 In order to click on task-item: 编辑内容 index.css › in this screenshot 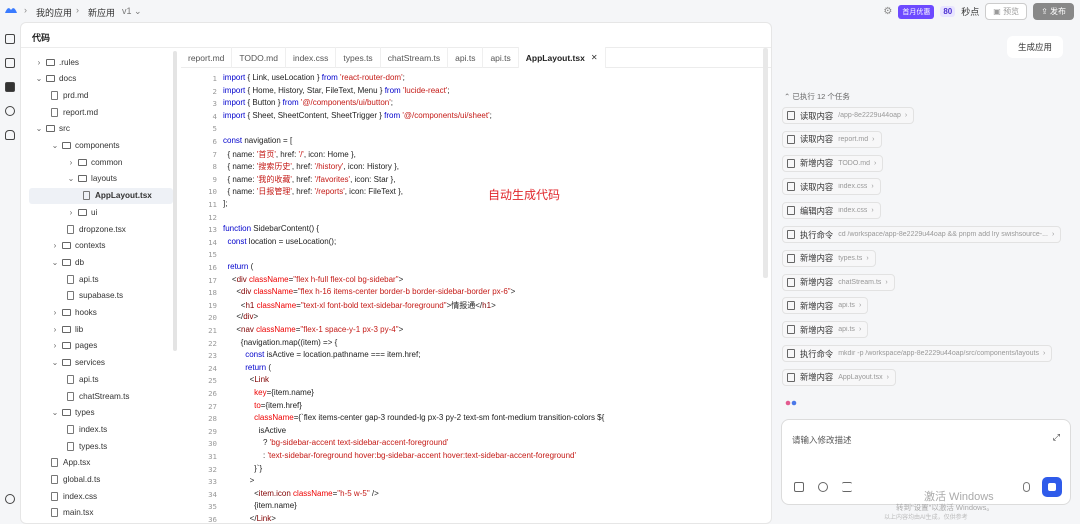, I will do `click(831, 211)`.